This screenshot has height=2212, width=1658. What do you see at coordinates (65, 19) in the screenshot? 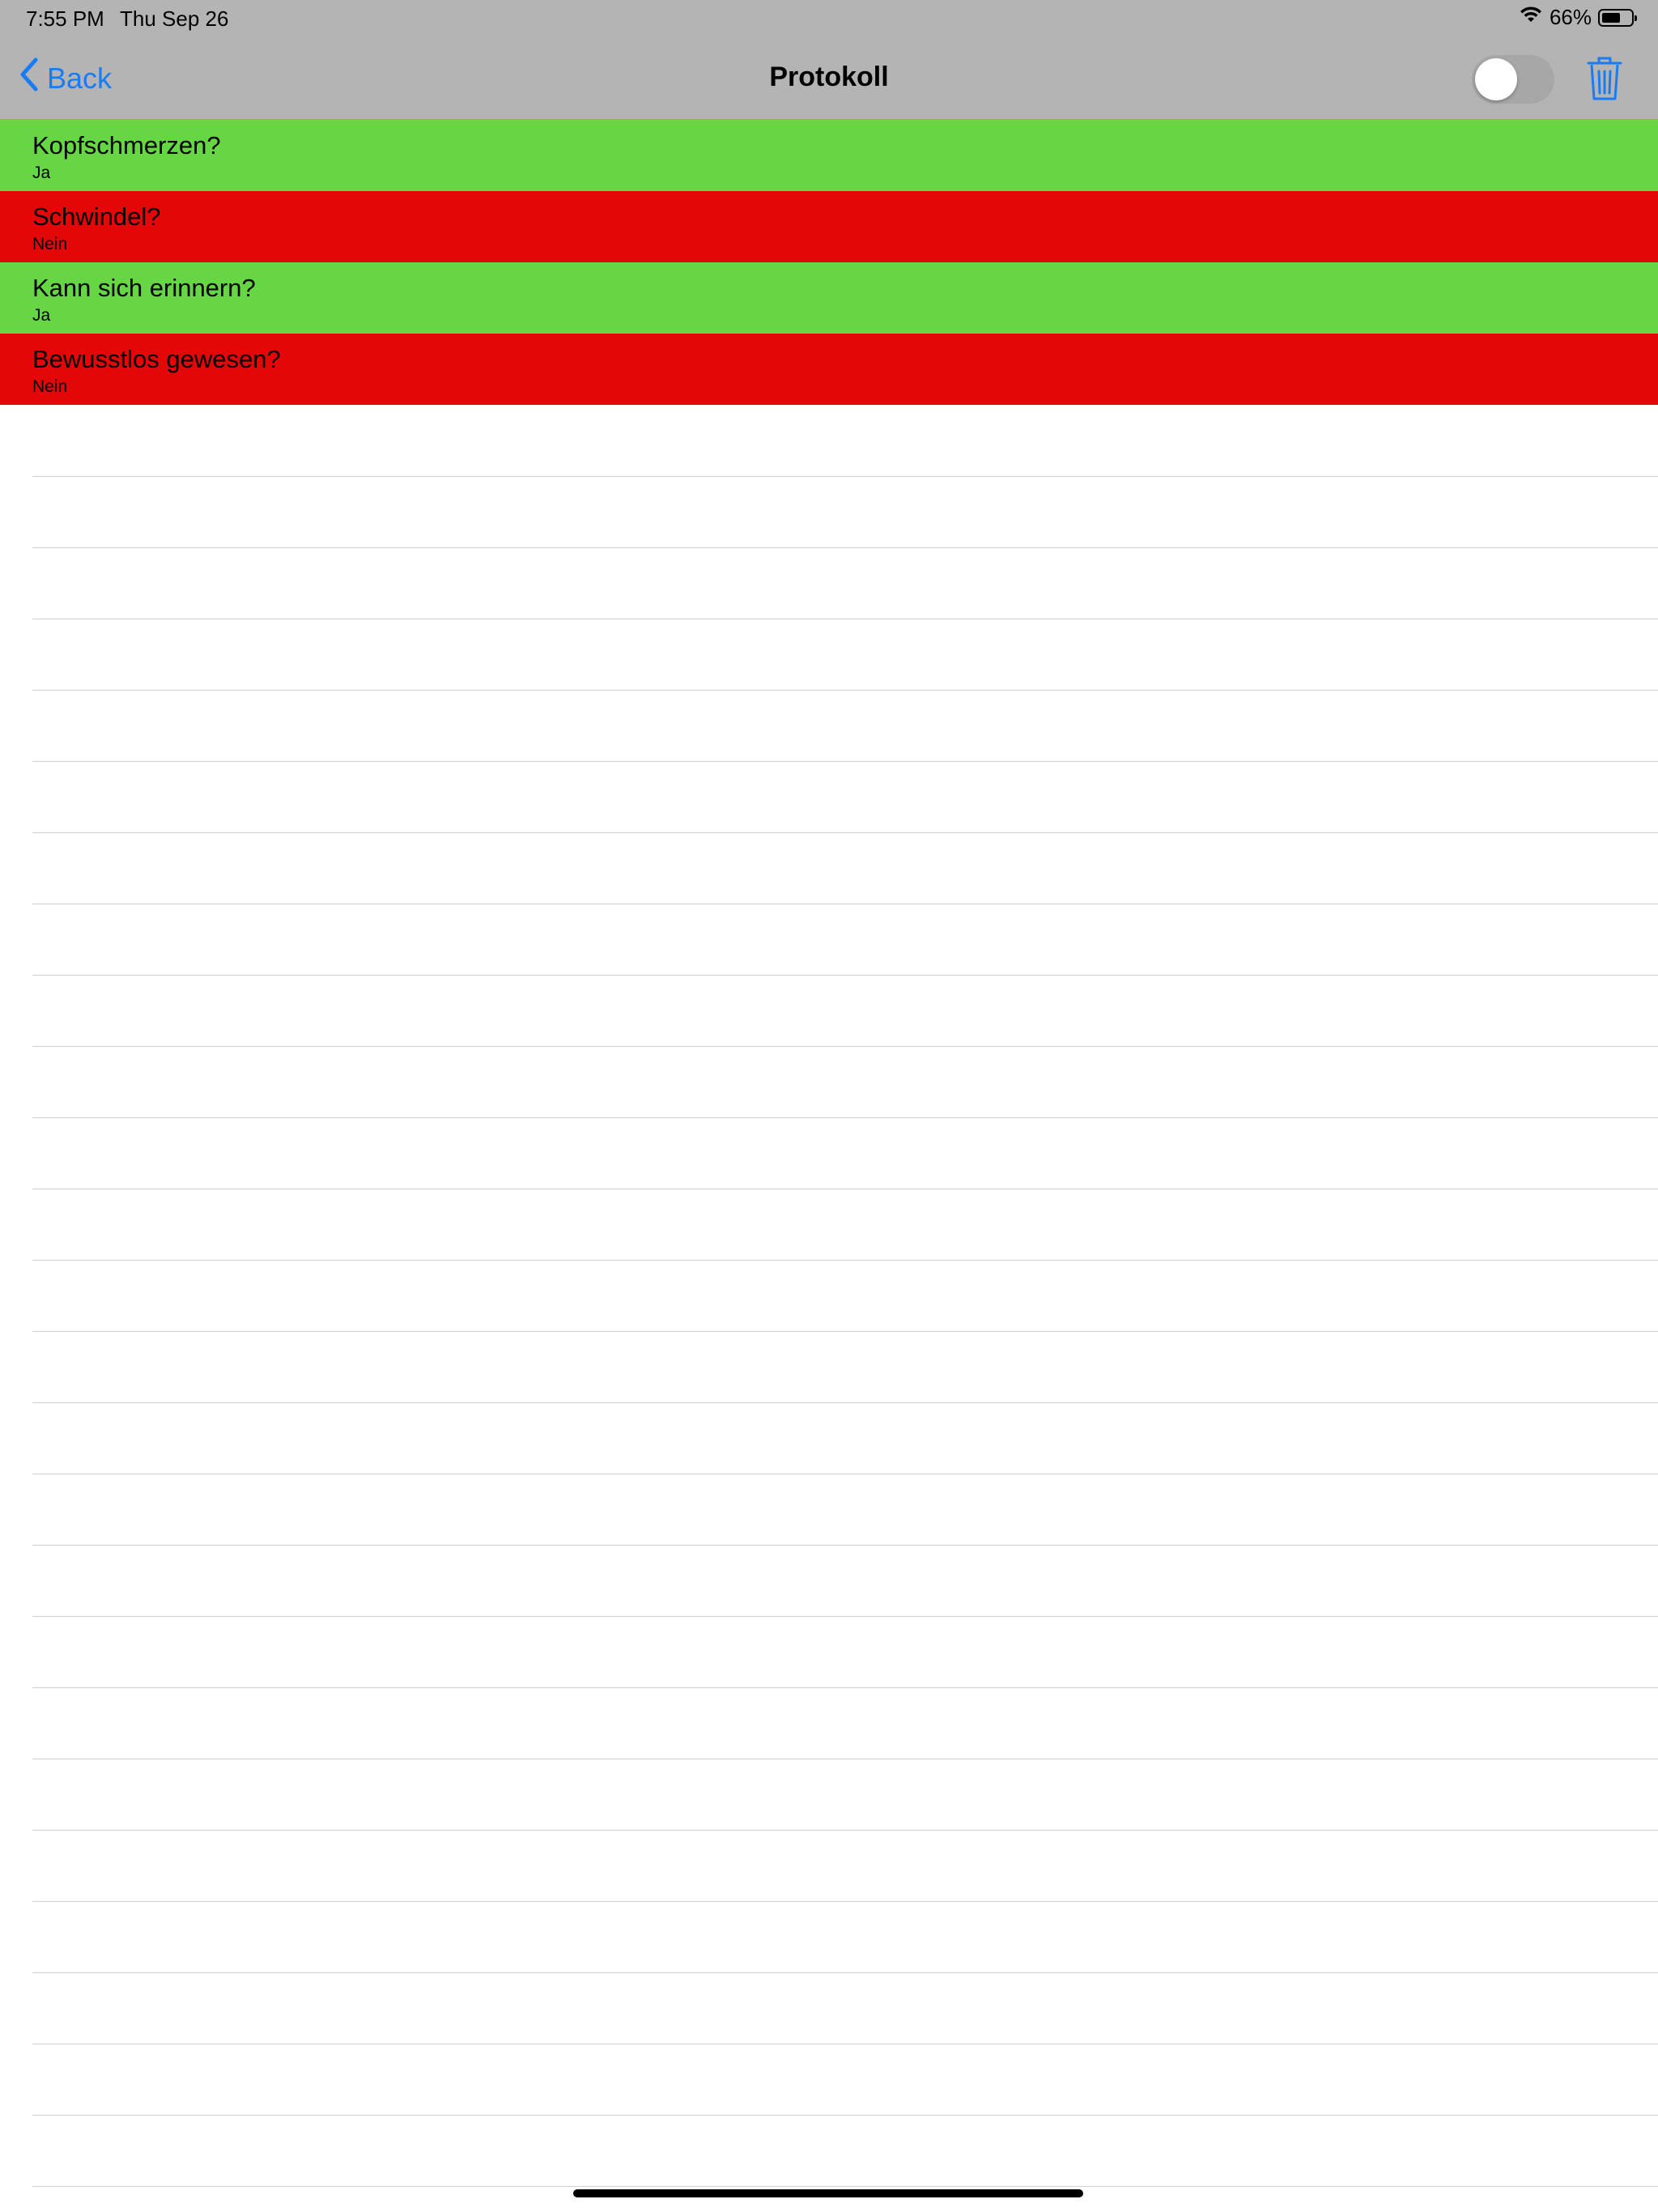
I see `status-time: 7:55 PM` at bounding box center [65, 19].